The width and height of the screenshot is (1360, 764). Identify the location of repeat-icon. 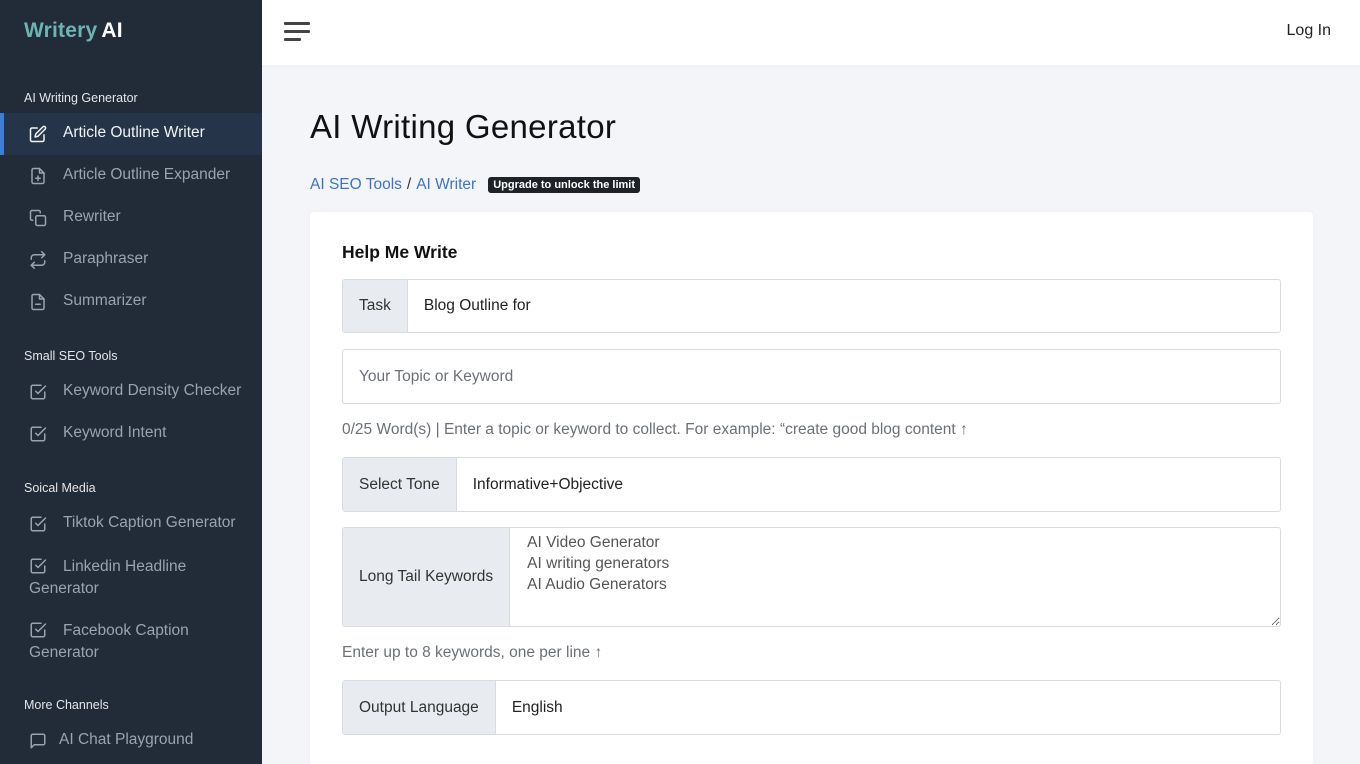
(38, 260).